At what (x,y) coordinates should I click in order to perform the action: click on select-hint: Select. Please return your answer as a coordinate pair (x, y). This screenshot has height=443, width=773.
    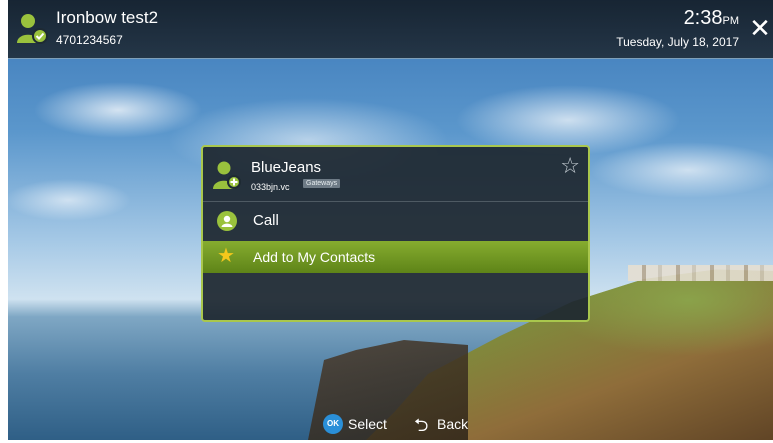
    Looking at the image, I should click on (367, 424).